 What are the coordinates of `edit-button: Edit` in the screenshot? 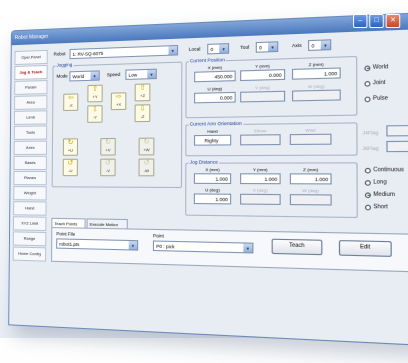 It's located at (365, 248).